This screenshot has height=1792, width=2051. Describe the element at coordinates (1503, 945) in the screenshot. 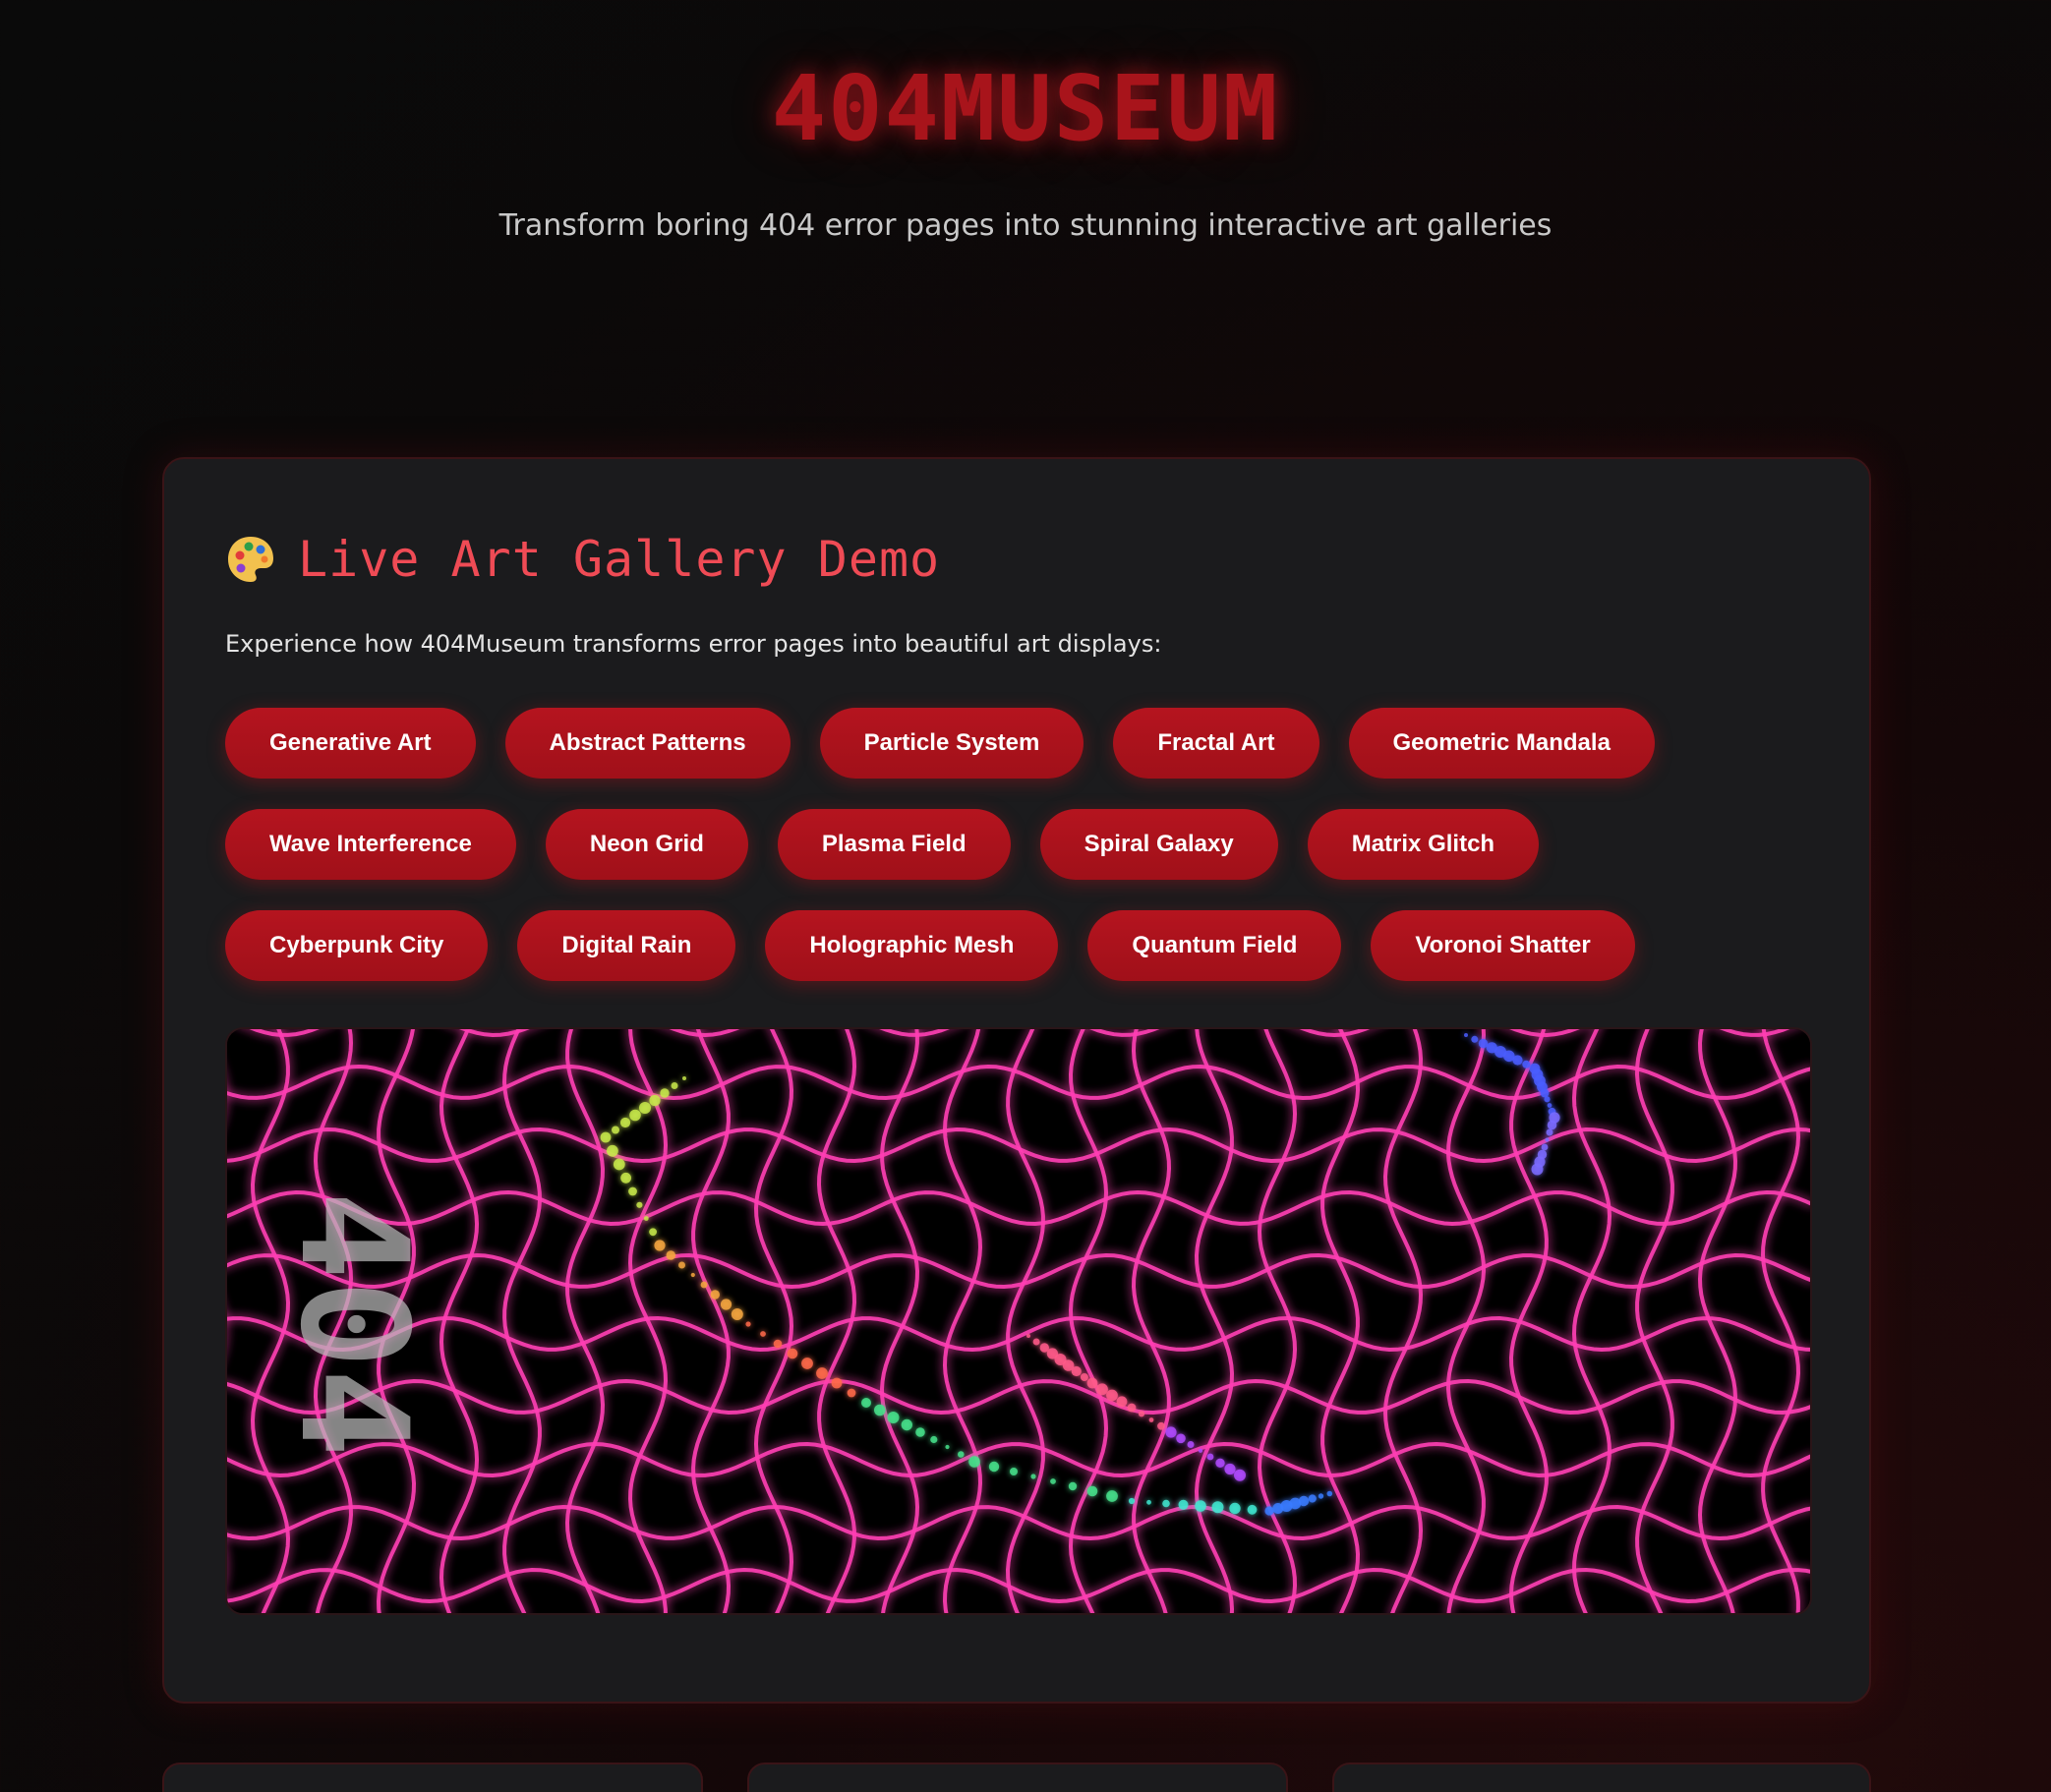

I see `style-button-voronoi-shatter: Voronoi Shatter` at that location.